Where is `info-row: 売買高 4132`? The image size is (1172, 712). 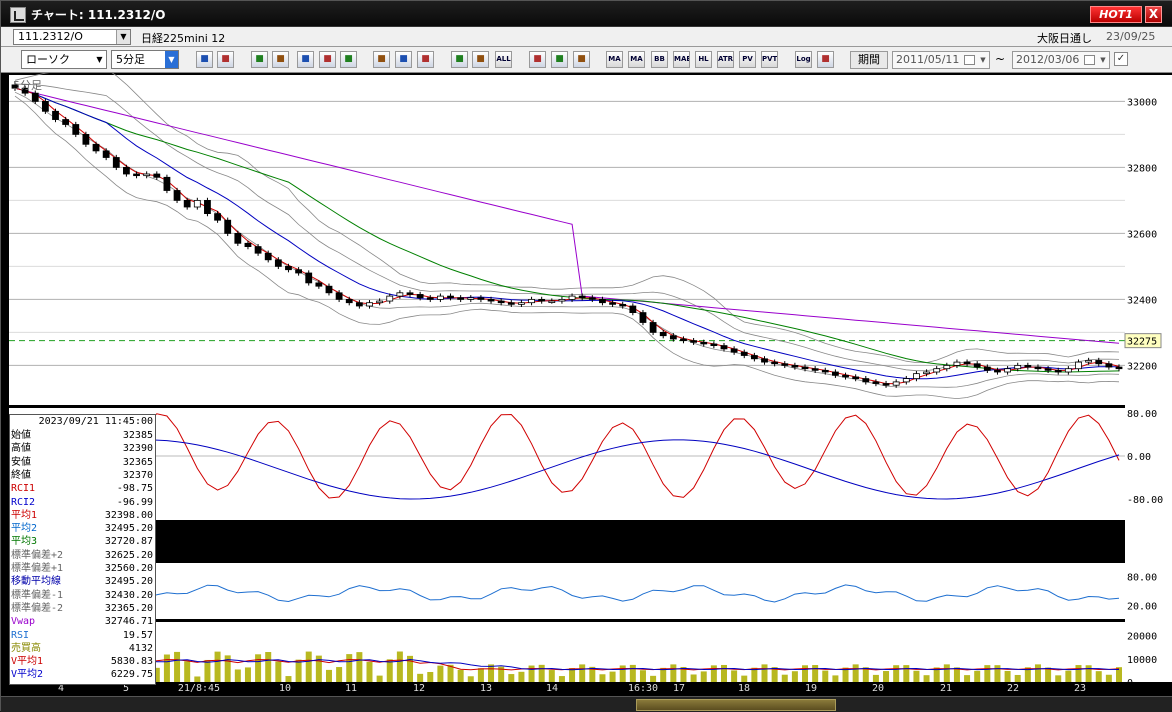 info-row: 売買高 4132 is located at coordinates (82, 648).